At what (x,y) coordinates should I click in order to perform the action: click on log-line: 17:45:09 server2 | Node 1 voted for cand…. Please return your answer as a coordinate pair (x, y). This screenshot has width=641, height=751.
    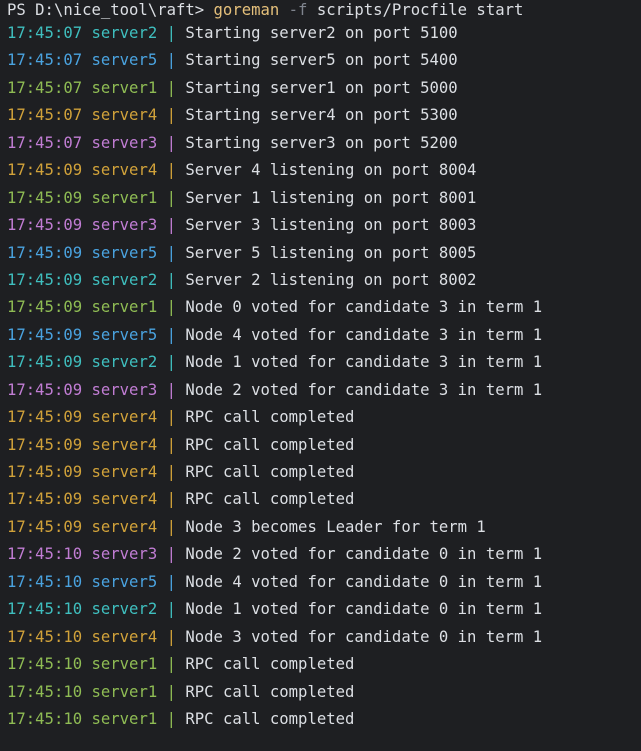
    Looking at the image, I should click on (324, 365).